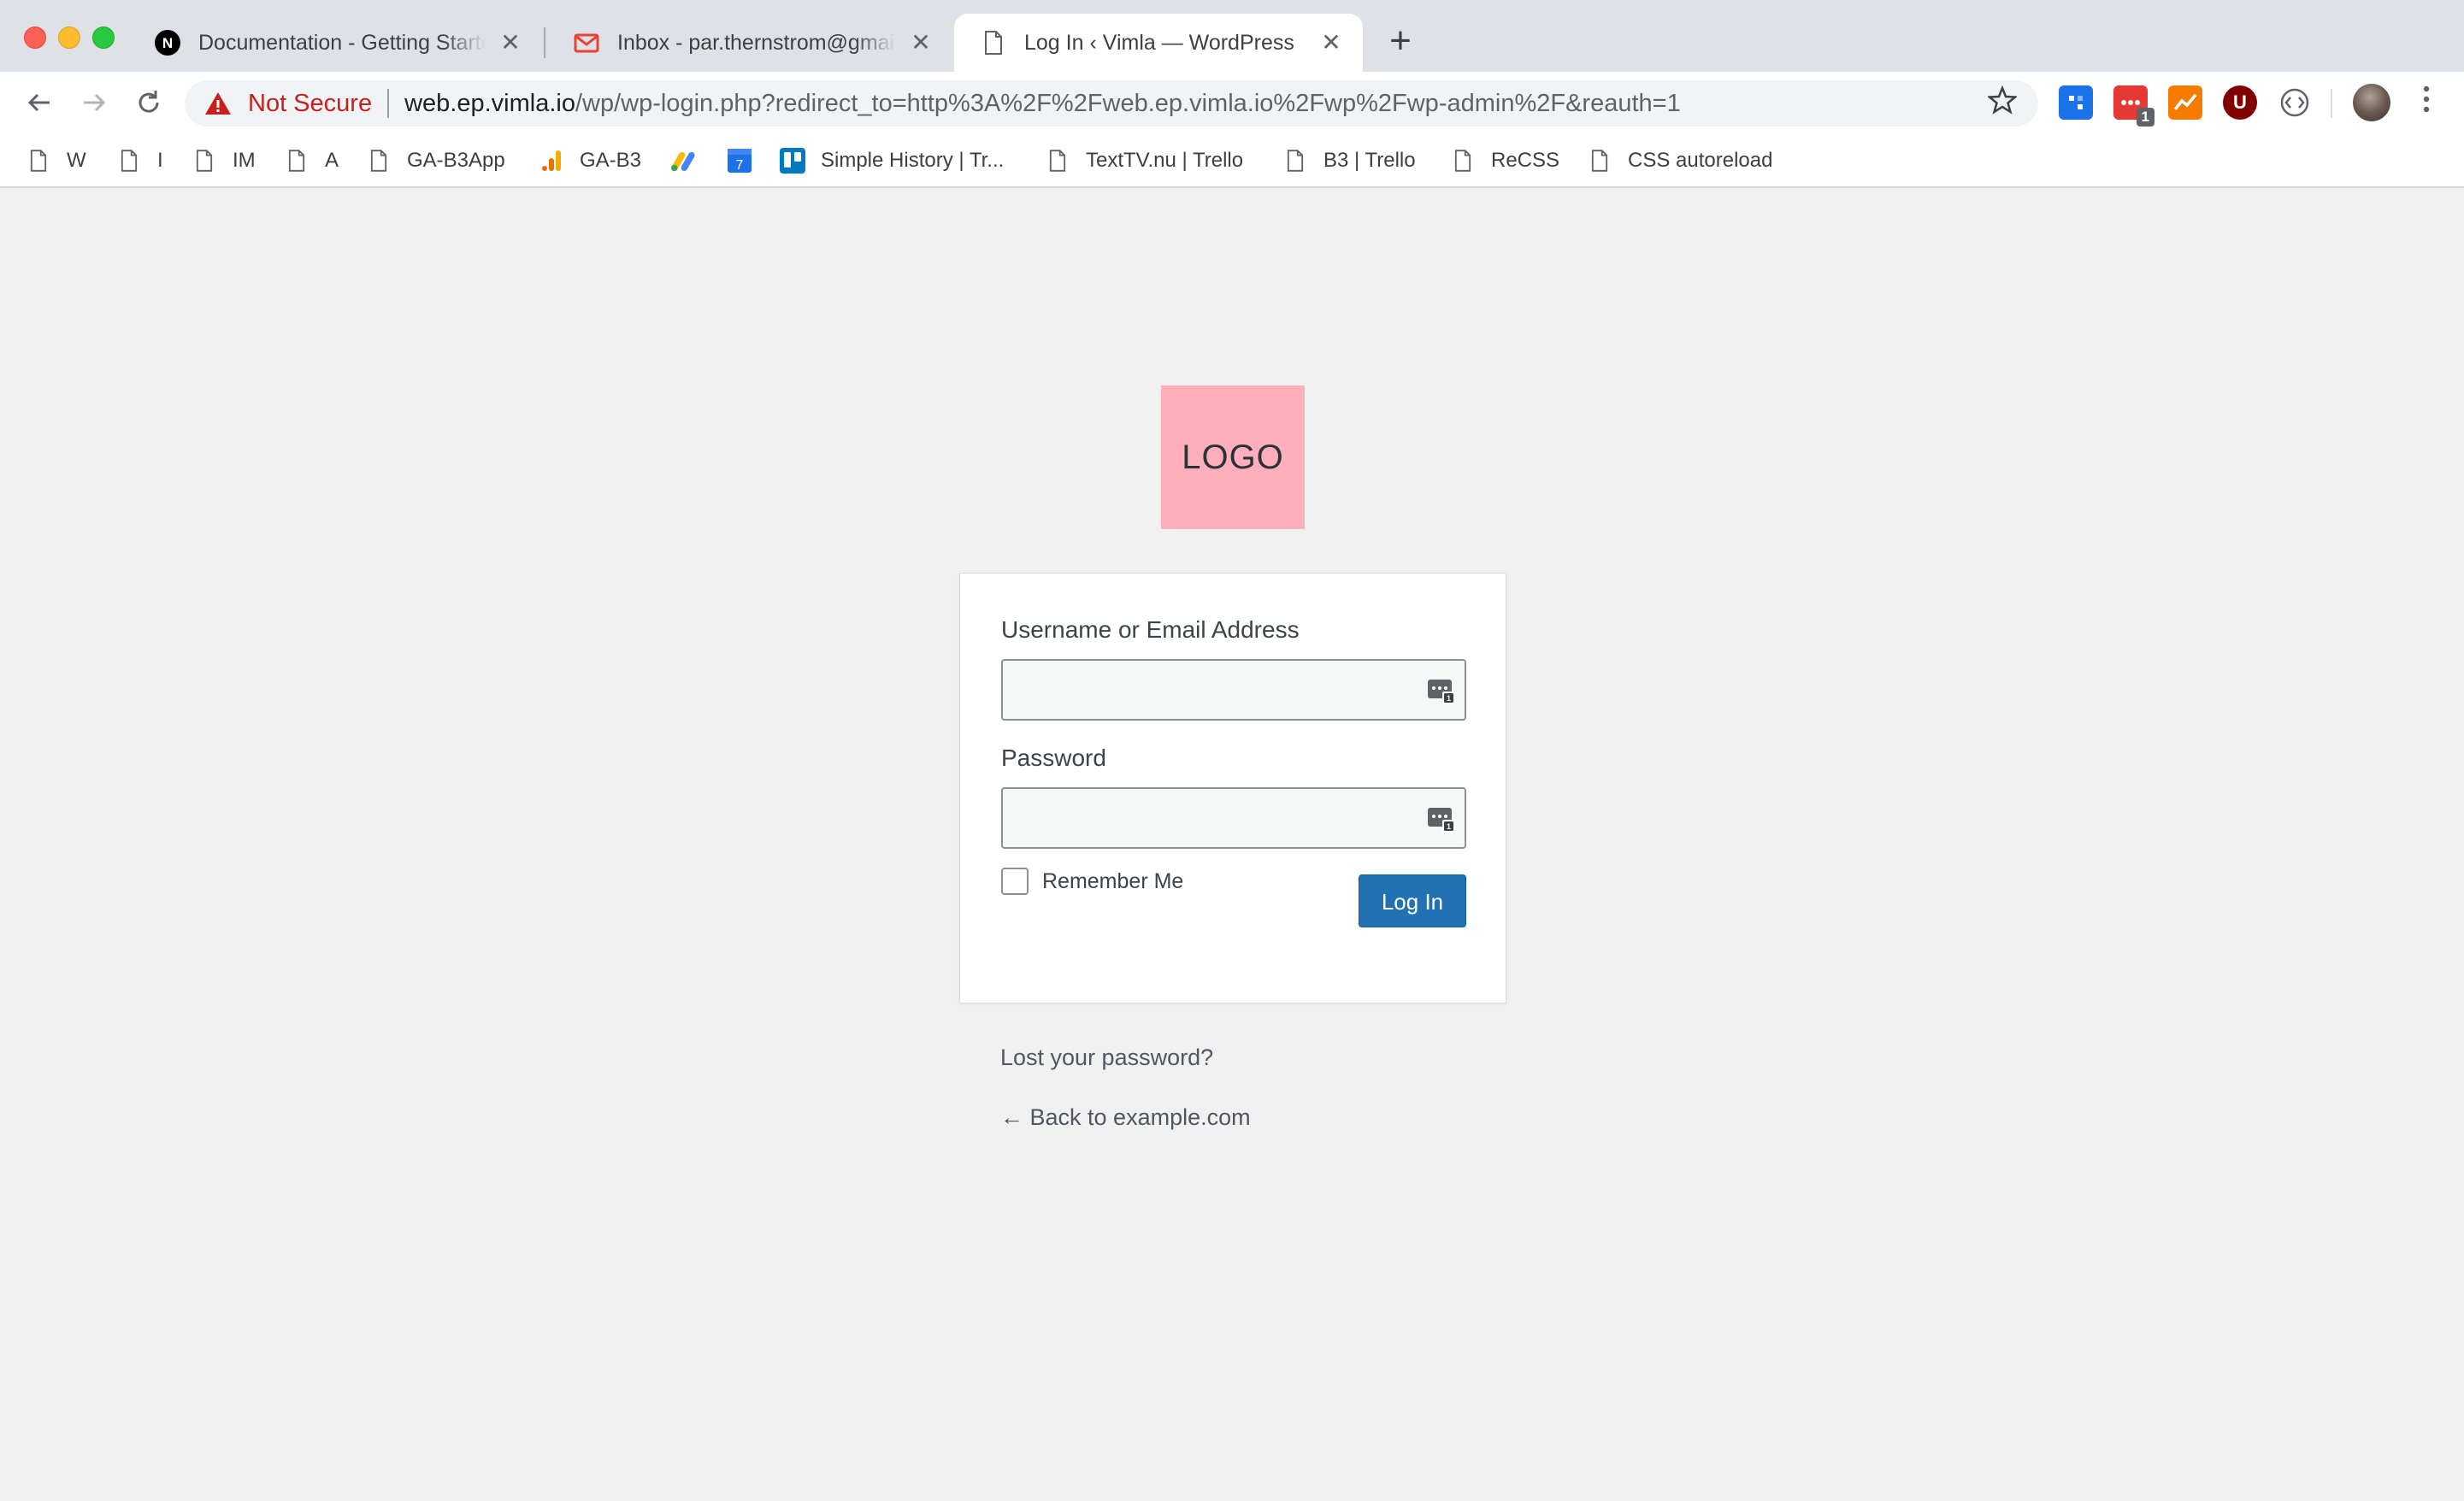 The width and height of the screenshot is (2464, 1501). I want to click on forward-button, so click(94, 103).